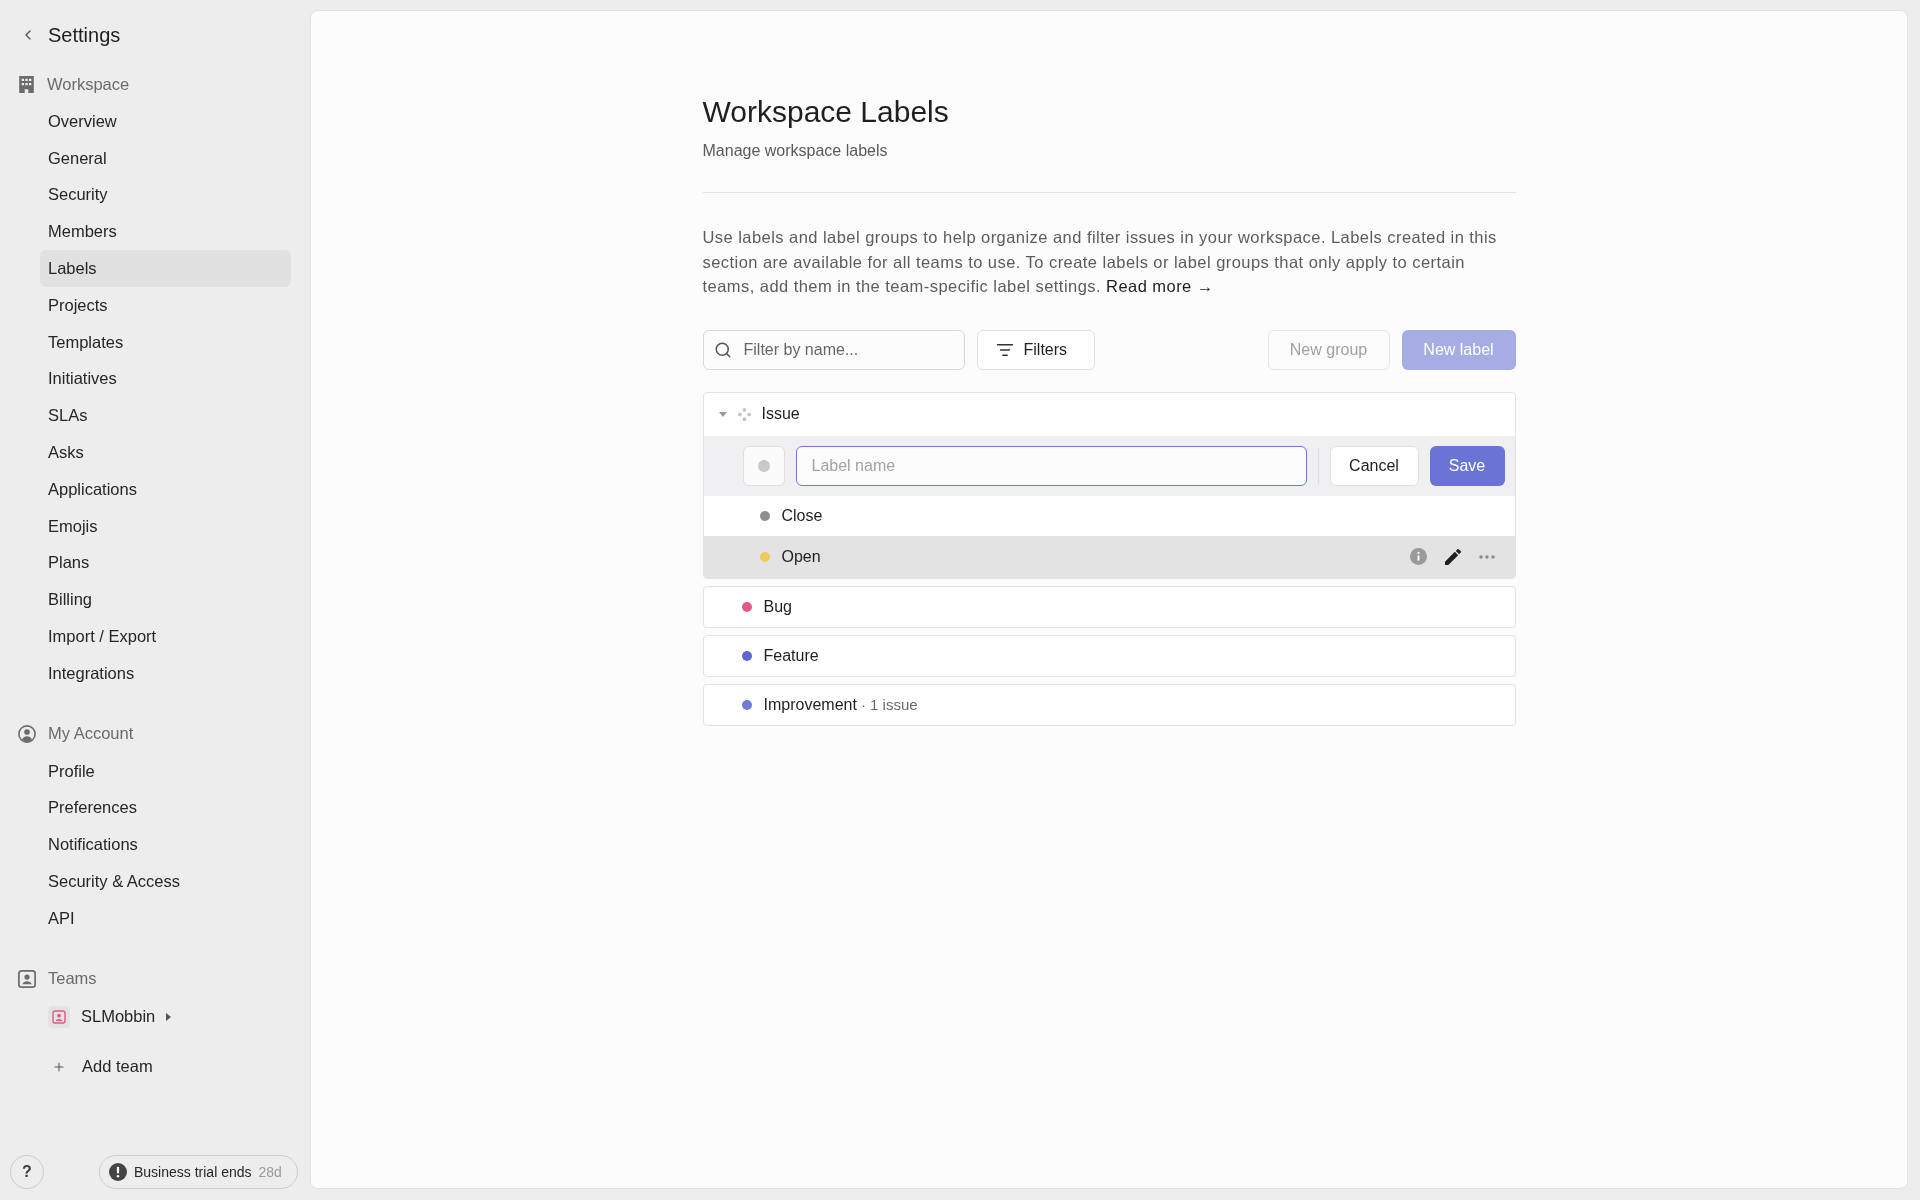  I want to click on nav-item: API, so click(165, 918).